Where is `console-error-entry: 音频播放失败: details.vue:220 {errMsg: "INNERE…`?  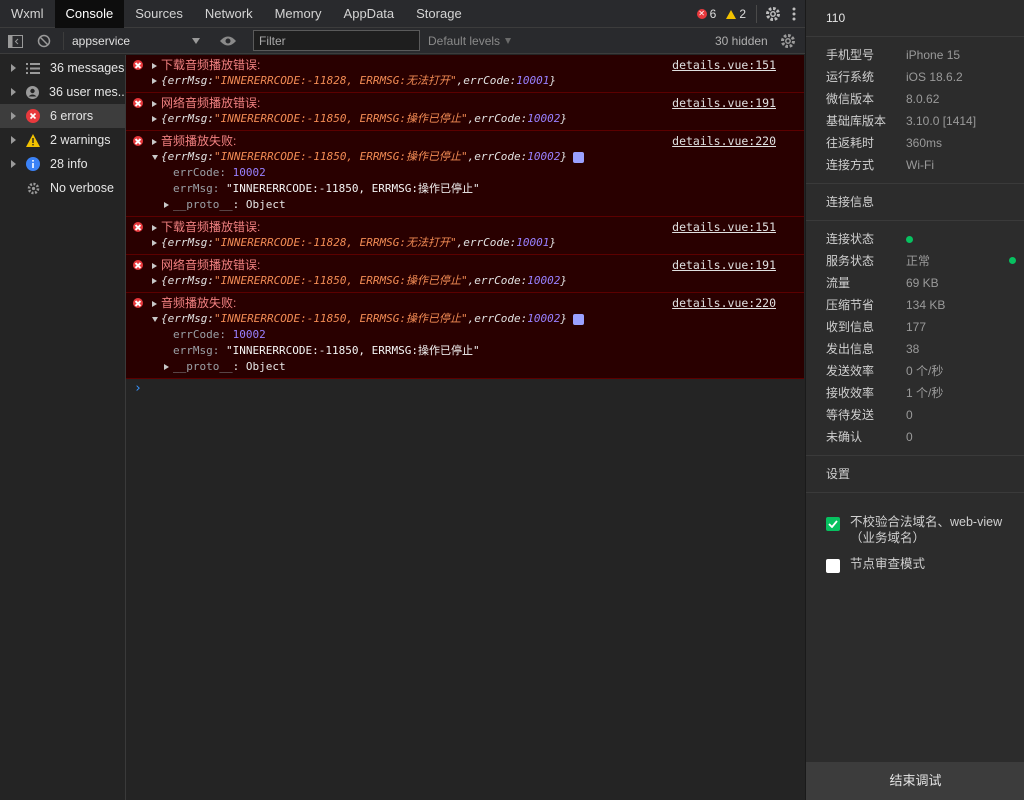 console-error-entry: 音频播放失败: details.vue:220 {errMsg: "INNERE… is located at coordinates (465, 336).